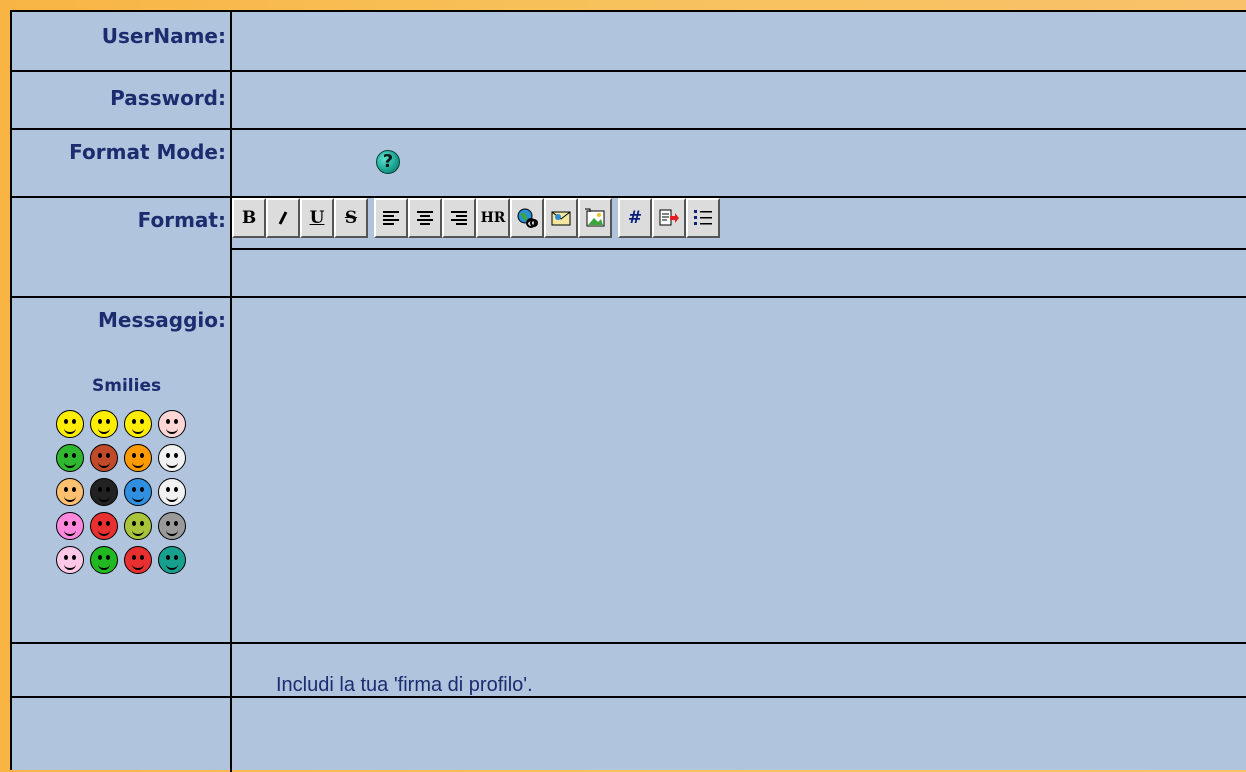 This screenshot has width=1246, height=772. I want to click on smiley-sleepy-icon, so click(172, 526).